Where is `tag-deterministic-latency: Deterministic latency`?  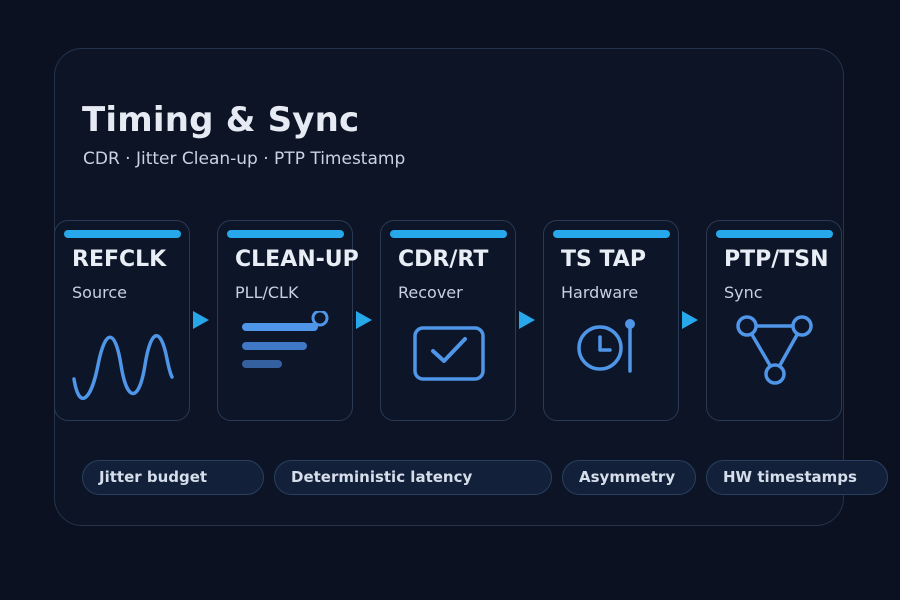
tag-deterministic-latency: Deterministic latency is located at coordinates (413, 477).